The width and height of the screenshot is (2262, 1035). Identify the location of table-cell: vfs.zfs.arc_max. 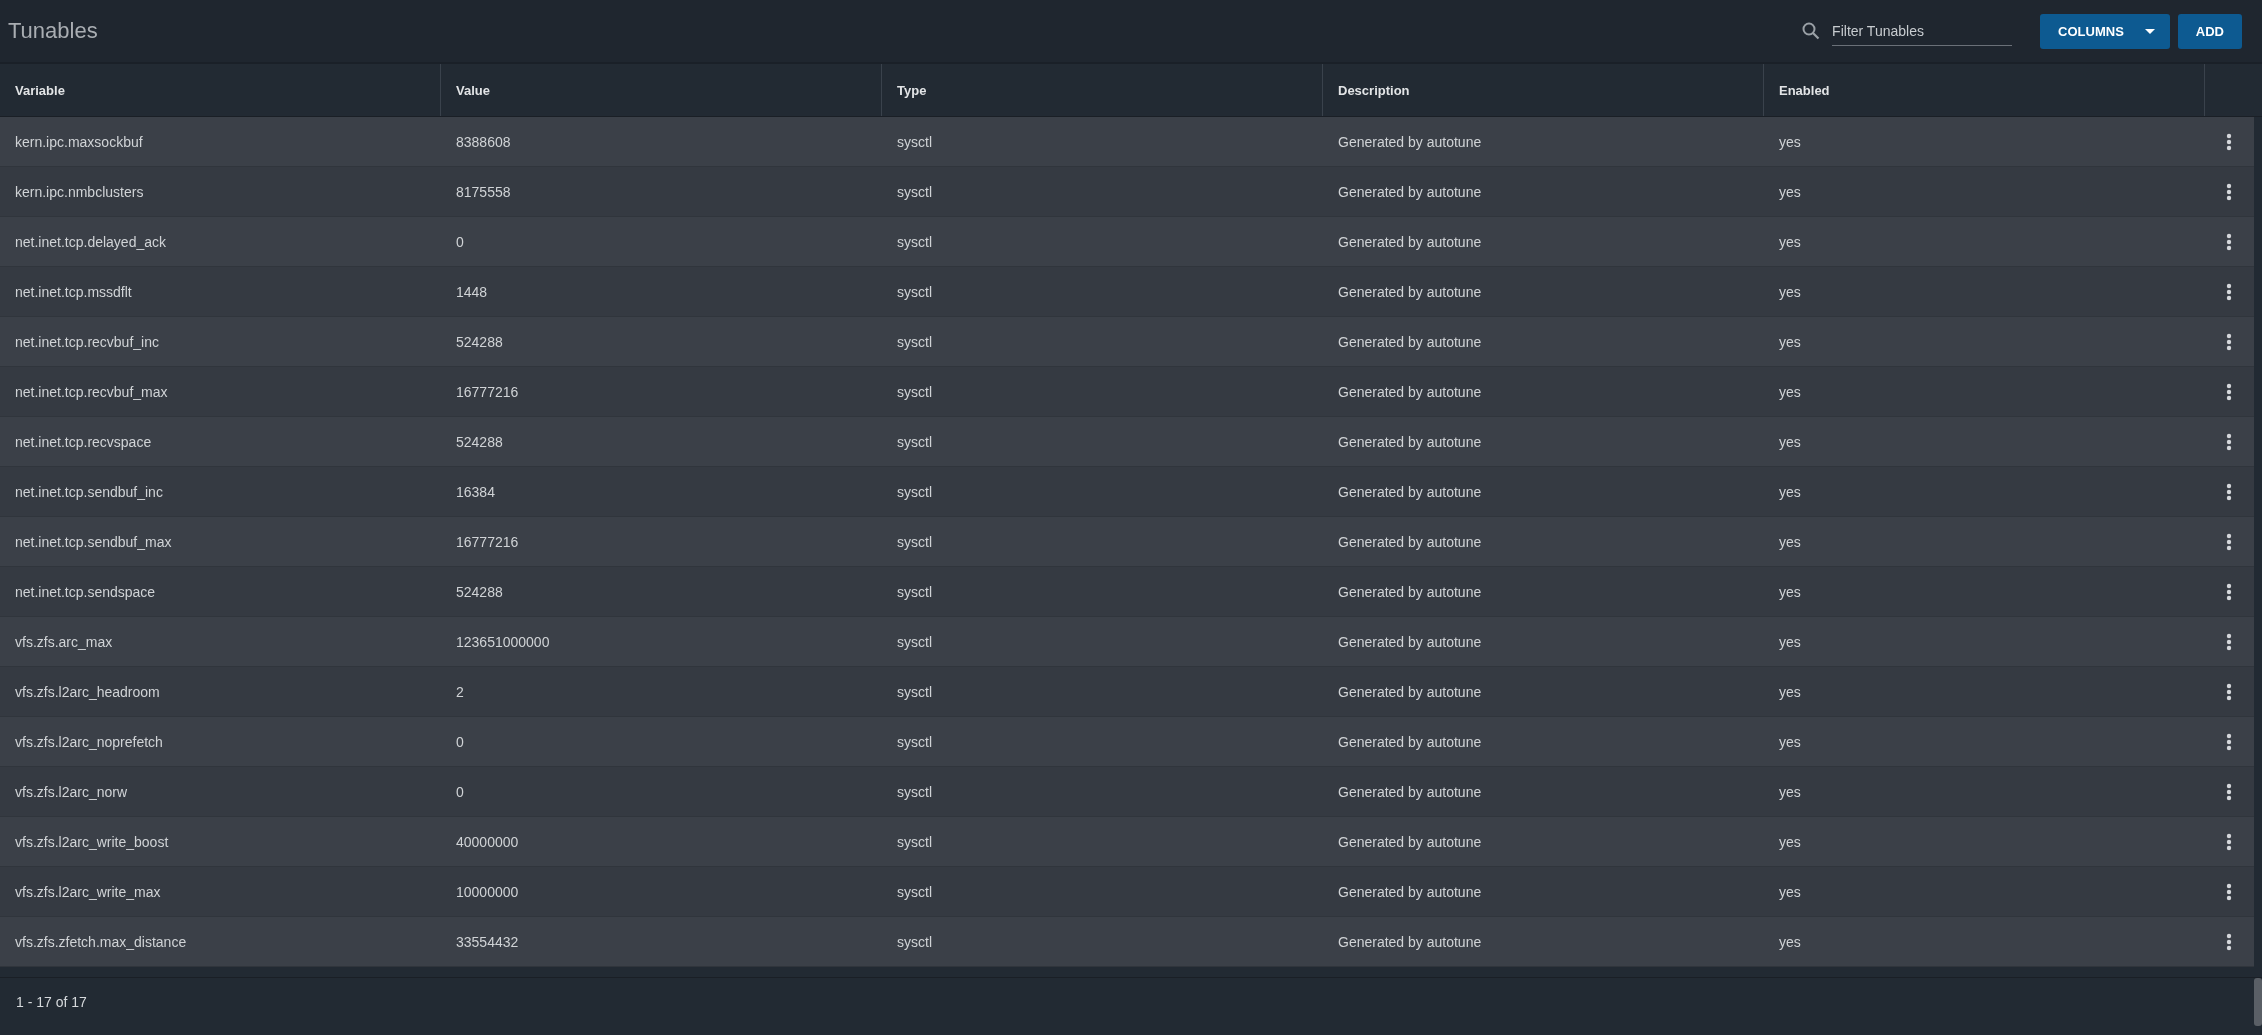
(64, 641).